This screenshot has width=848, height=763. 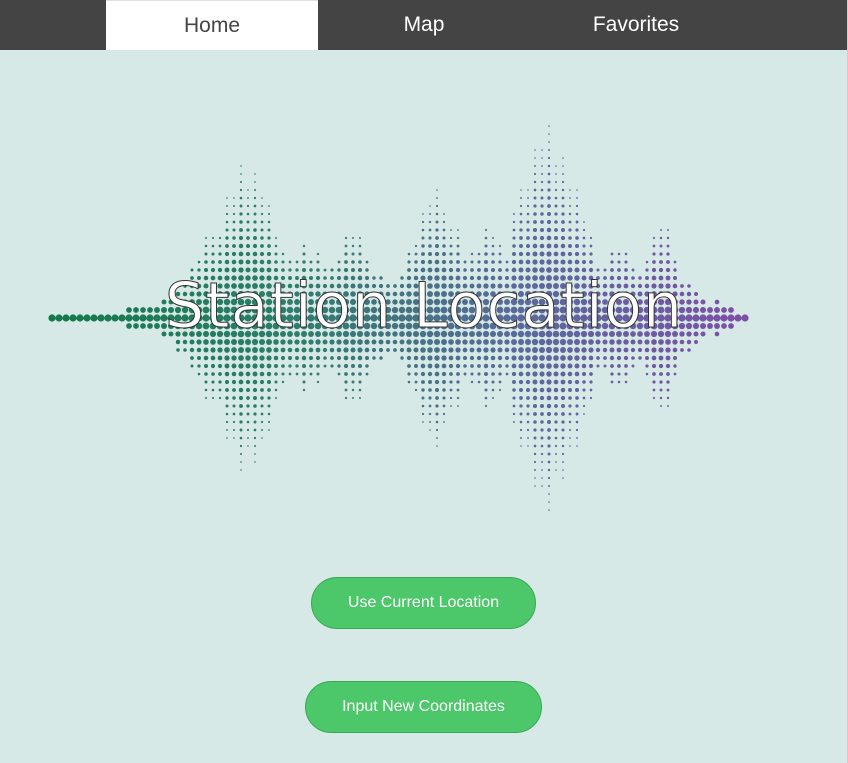 I want to click on tab-favorites: Favorites, so click(x=636, y=25).